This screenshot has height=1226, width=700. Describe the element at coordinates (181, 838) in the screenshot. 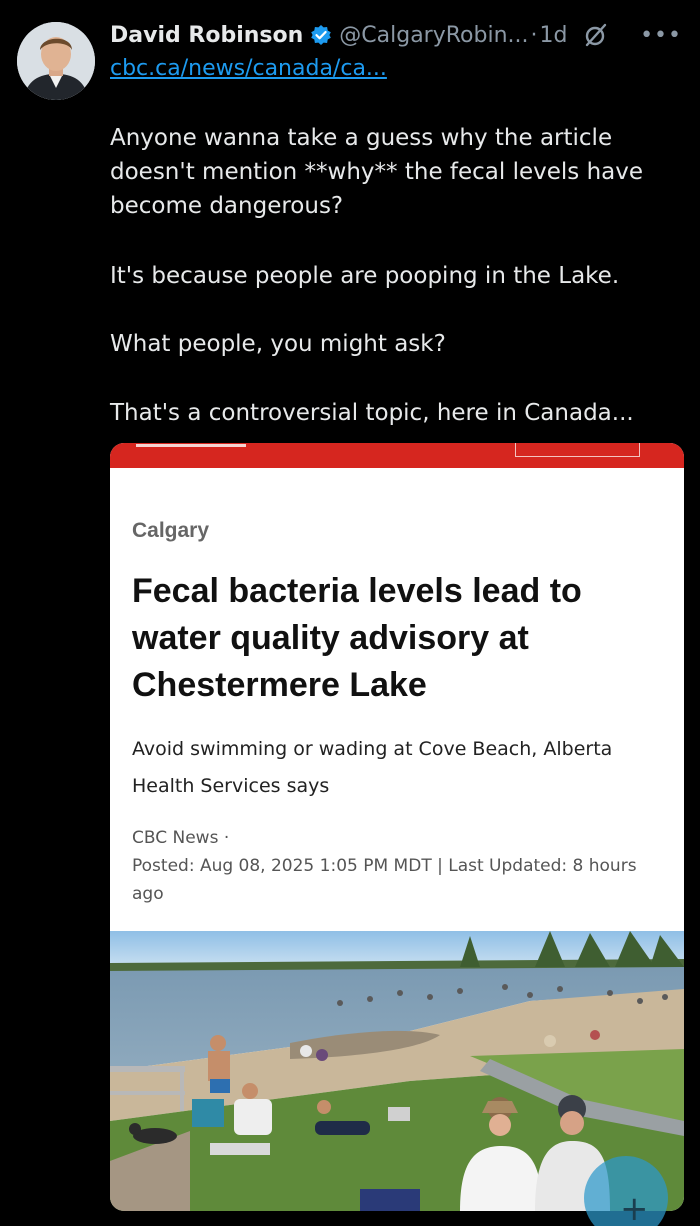

I see `article-source: CBC News ·` at that location.